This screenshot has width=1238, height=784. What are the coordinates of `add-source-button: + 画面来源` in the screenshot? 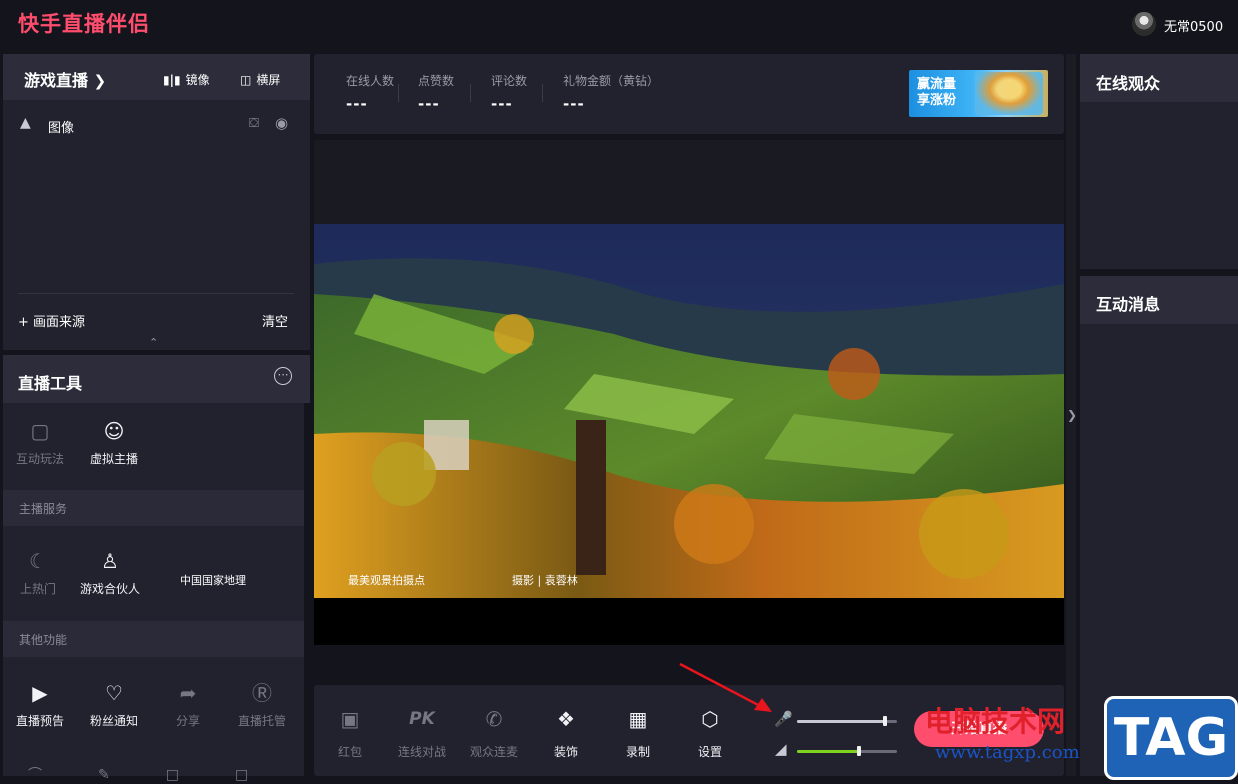 It's located at (51, 320).